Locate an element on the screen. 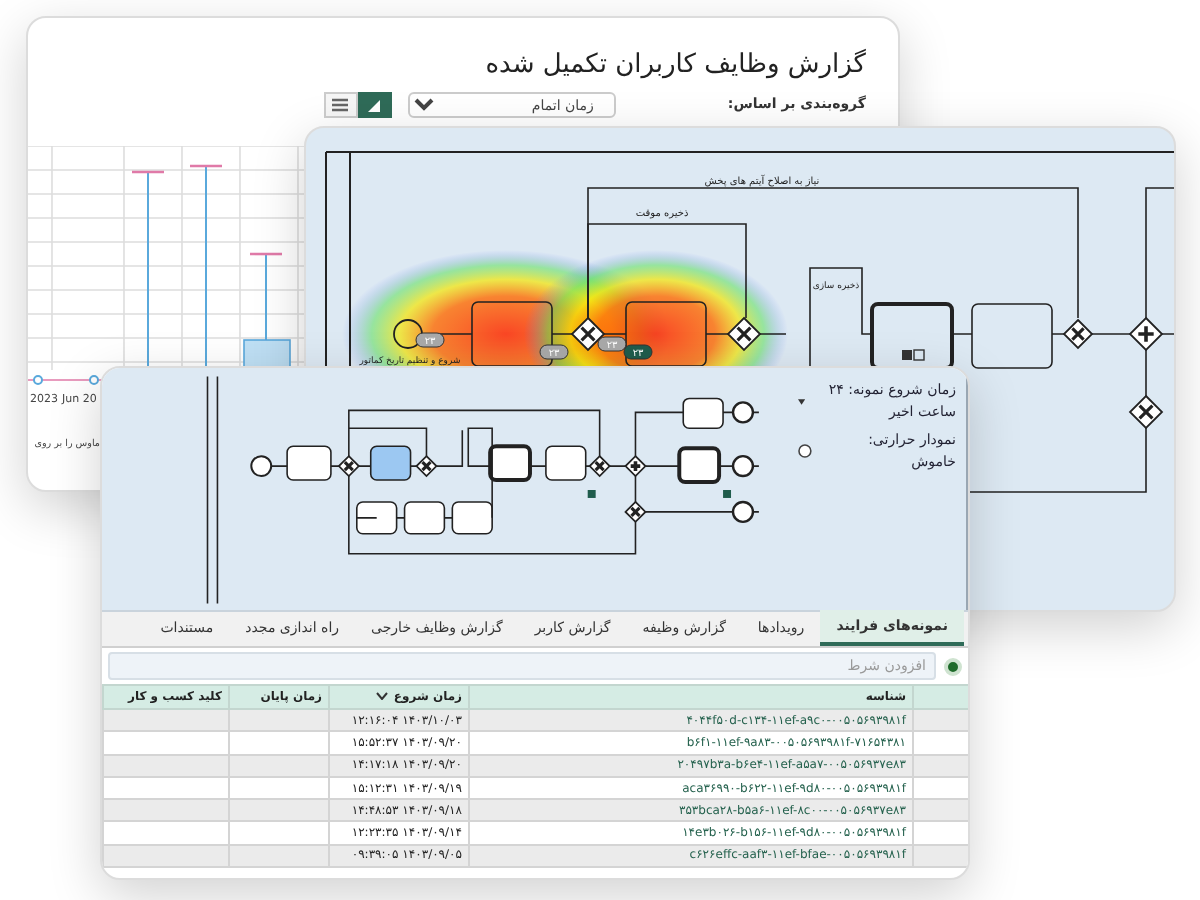 The image size is (1200, 900). caret-icon is located at coordinates (802, 401).